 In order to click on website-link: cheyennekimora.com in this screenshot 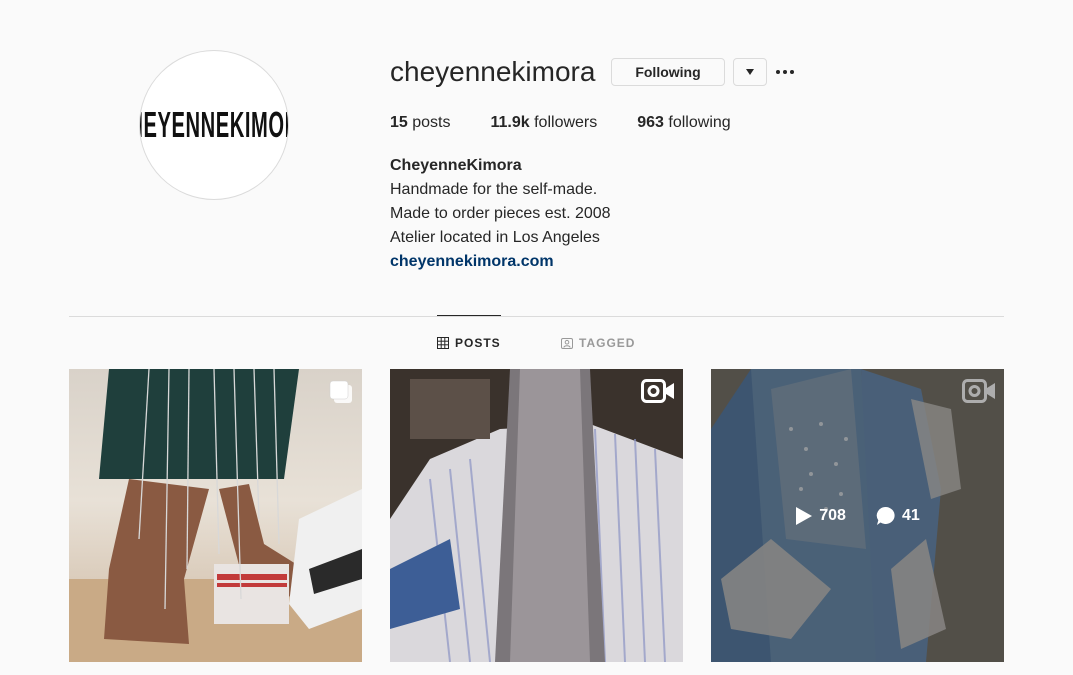, I will do `click(500, 262)`.